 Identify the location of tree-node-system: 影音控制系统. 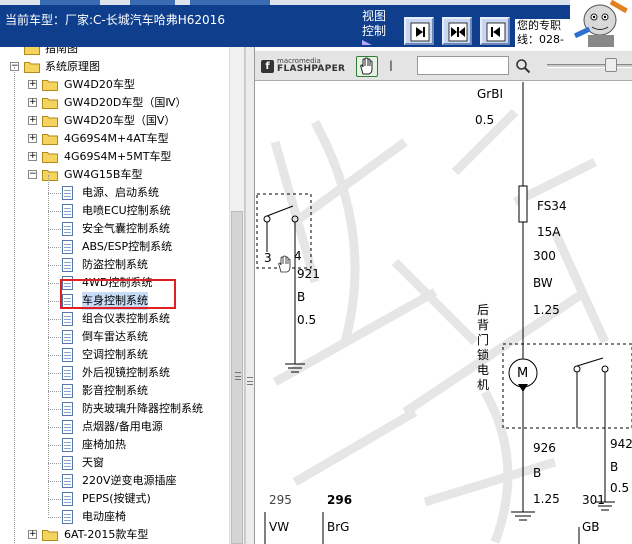
(114, 391).